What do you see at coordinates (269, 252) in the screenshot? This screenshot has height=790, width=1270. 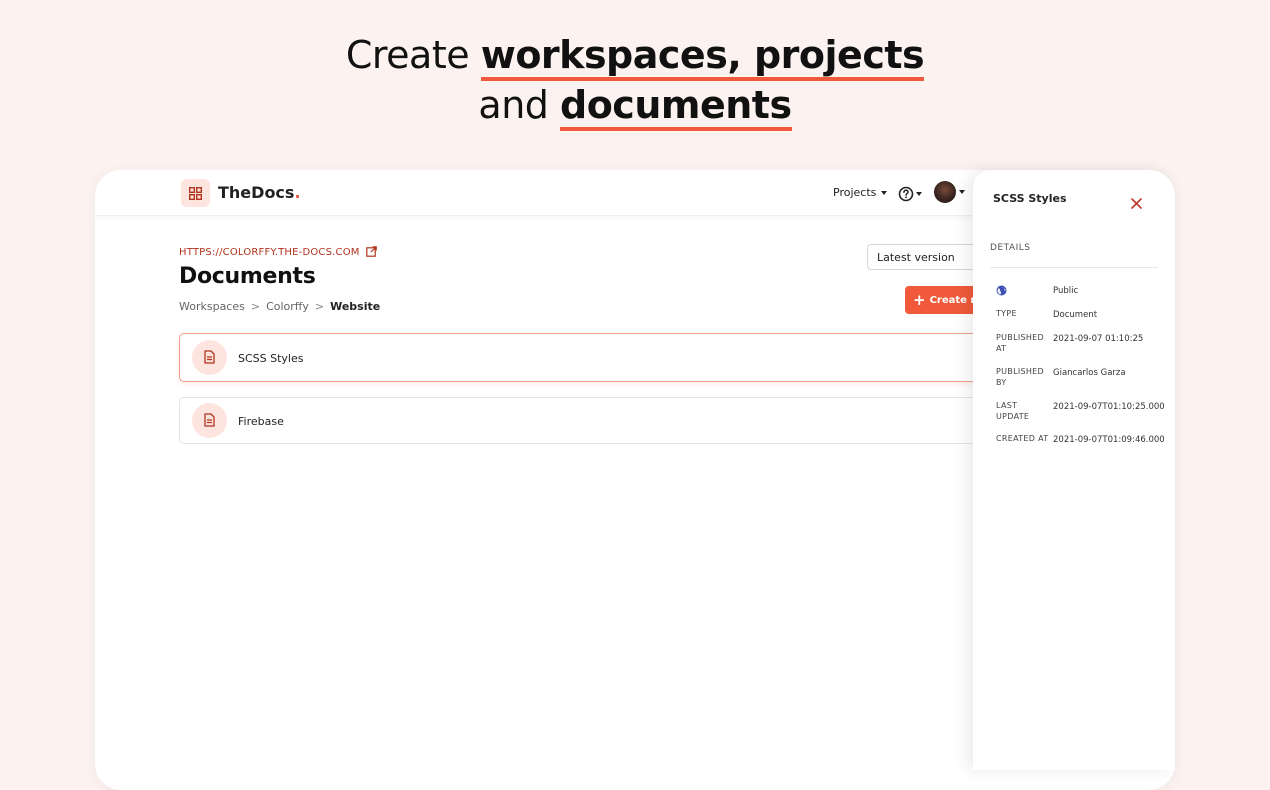 I see `workspace-url: HTTPS://COLORFFY.THE-DOCS.COM` at bounding box center [269, 252].